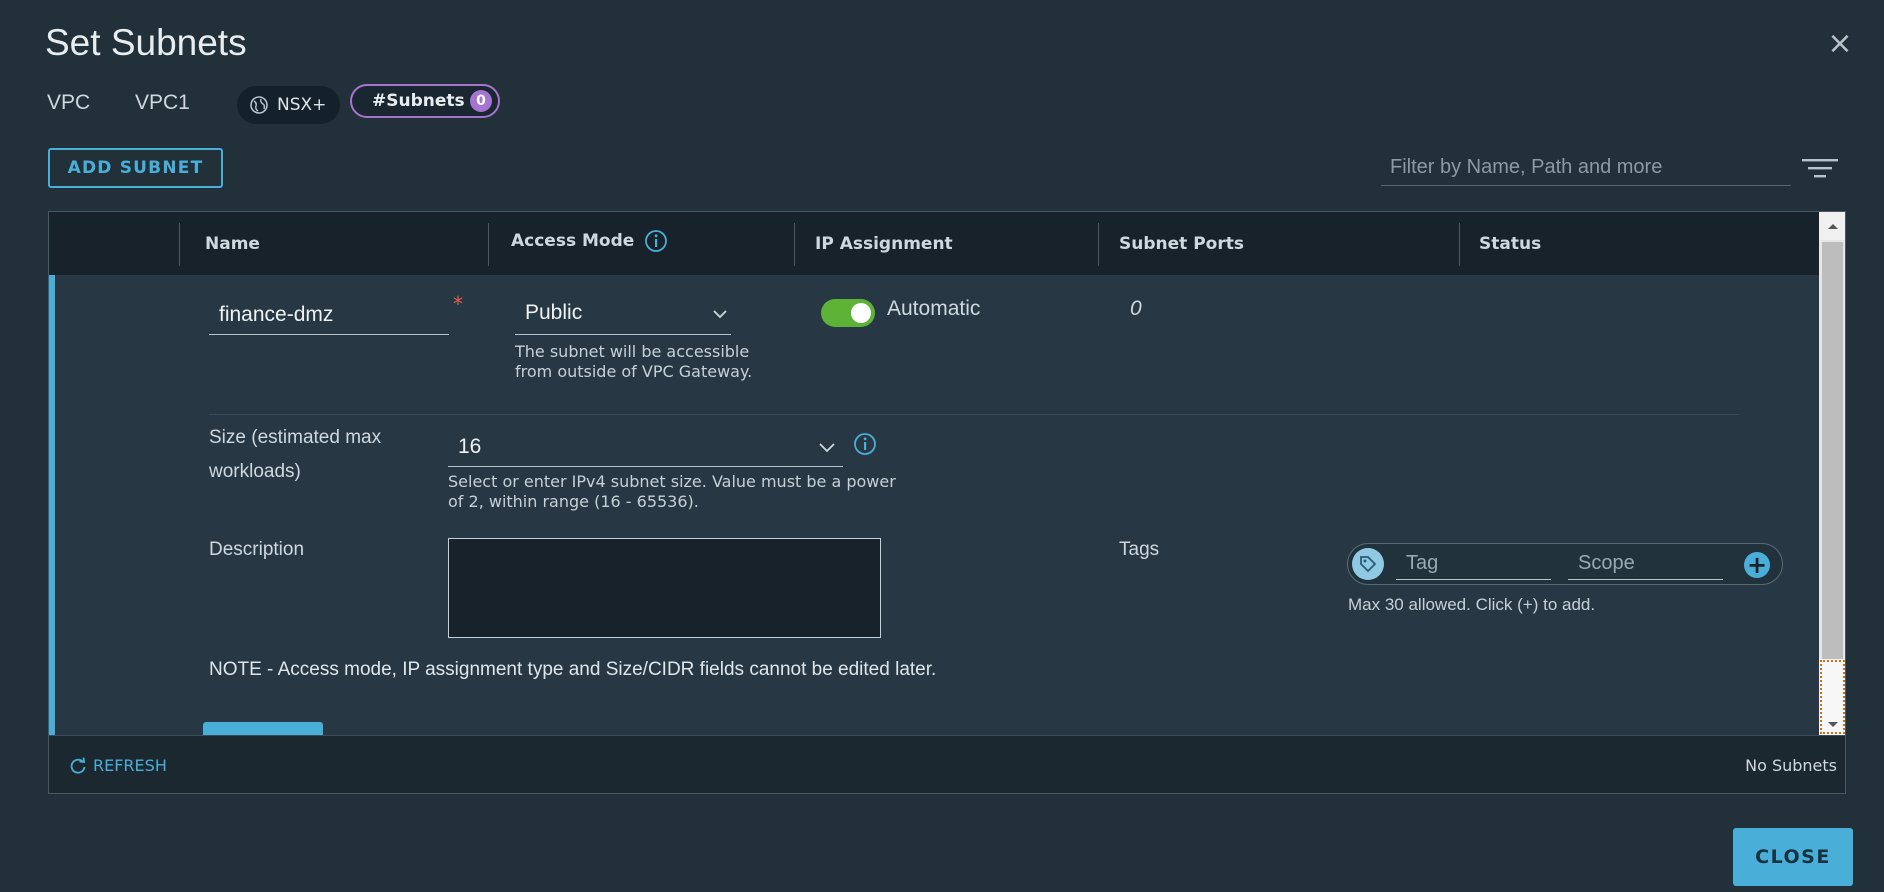  Describe the element at coordinates (974, 414) in the screenshot. I see `row-divider` at that location.